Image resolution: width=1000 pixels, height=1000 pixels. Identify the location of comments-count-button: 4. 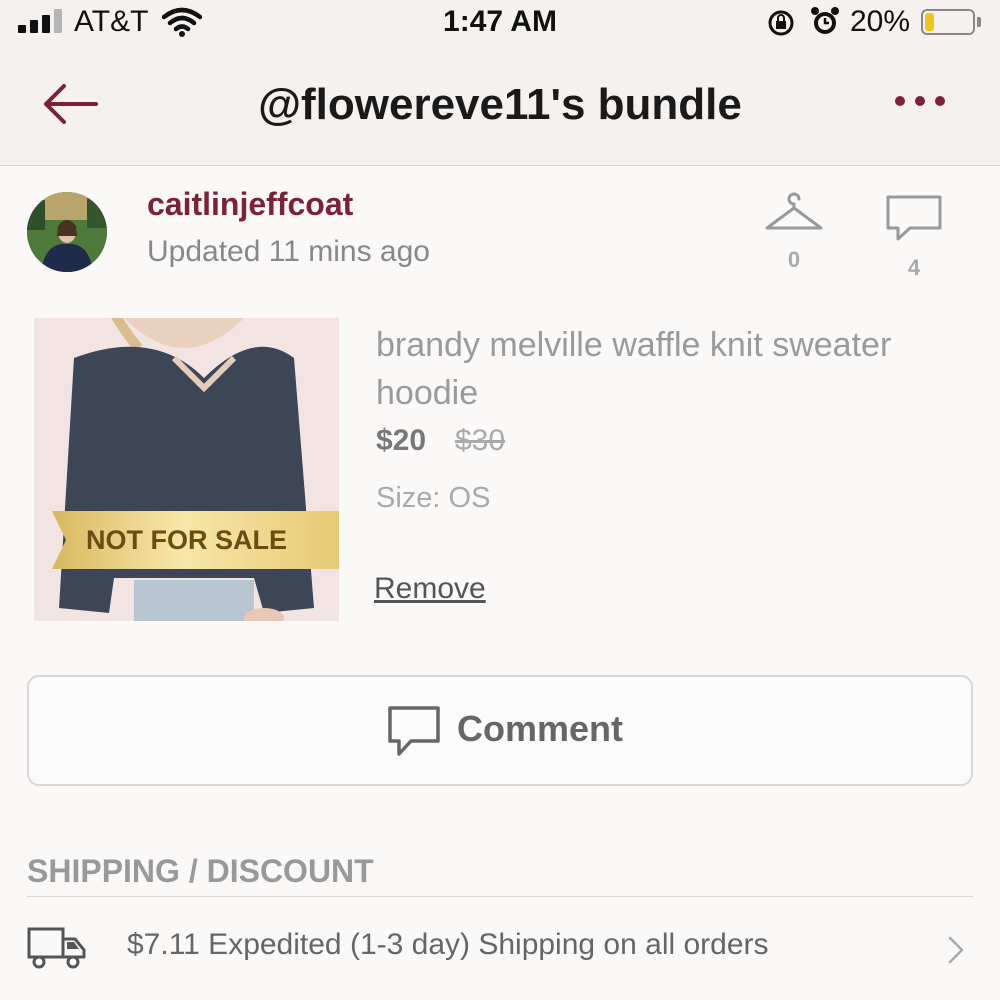
(914, 237).